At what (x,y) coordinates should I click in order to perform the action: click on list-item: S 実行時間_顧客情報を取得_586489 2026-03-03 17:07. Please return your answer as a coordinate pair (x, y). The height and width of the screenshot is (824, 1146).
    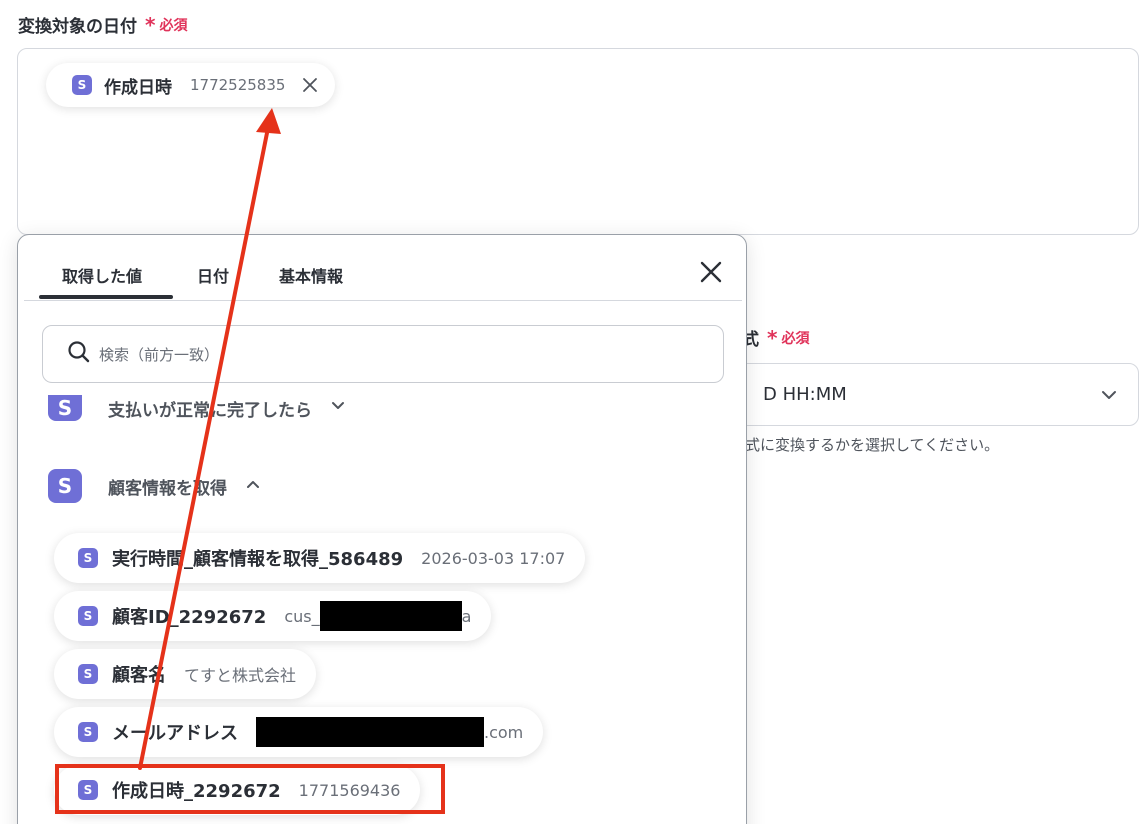
    Looking at the image, I should click on (320, 558).